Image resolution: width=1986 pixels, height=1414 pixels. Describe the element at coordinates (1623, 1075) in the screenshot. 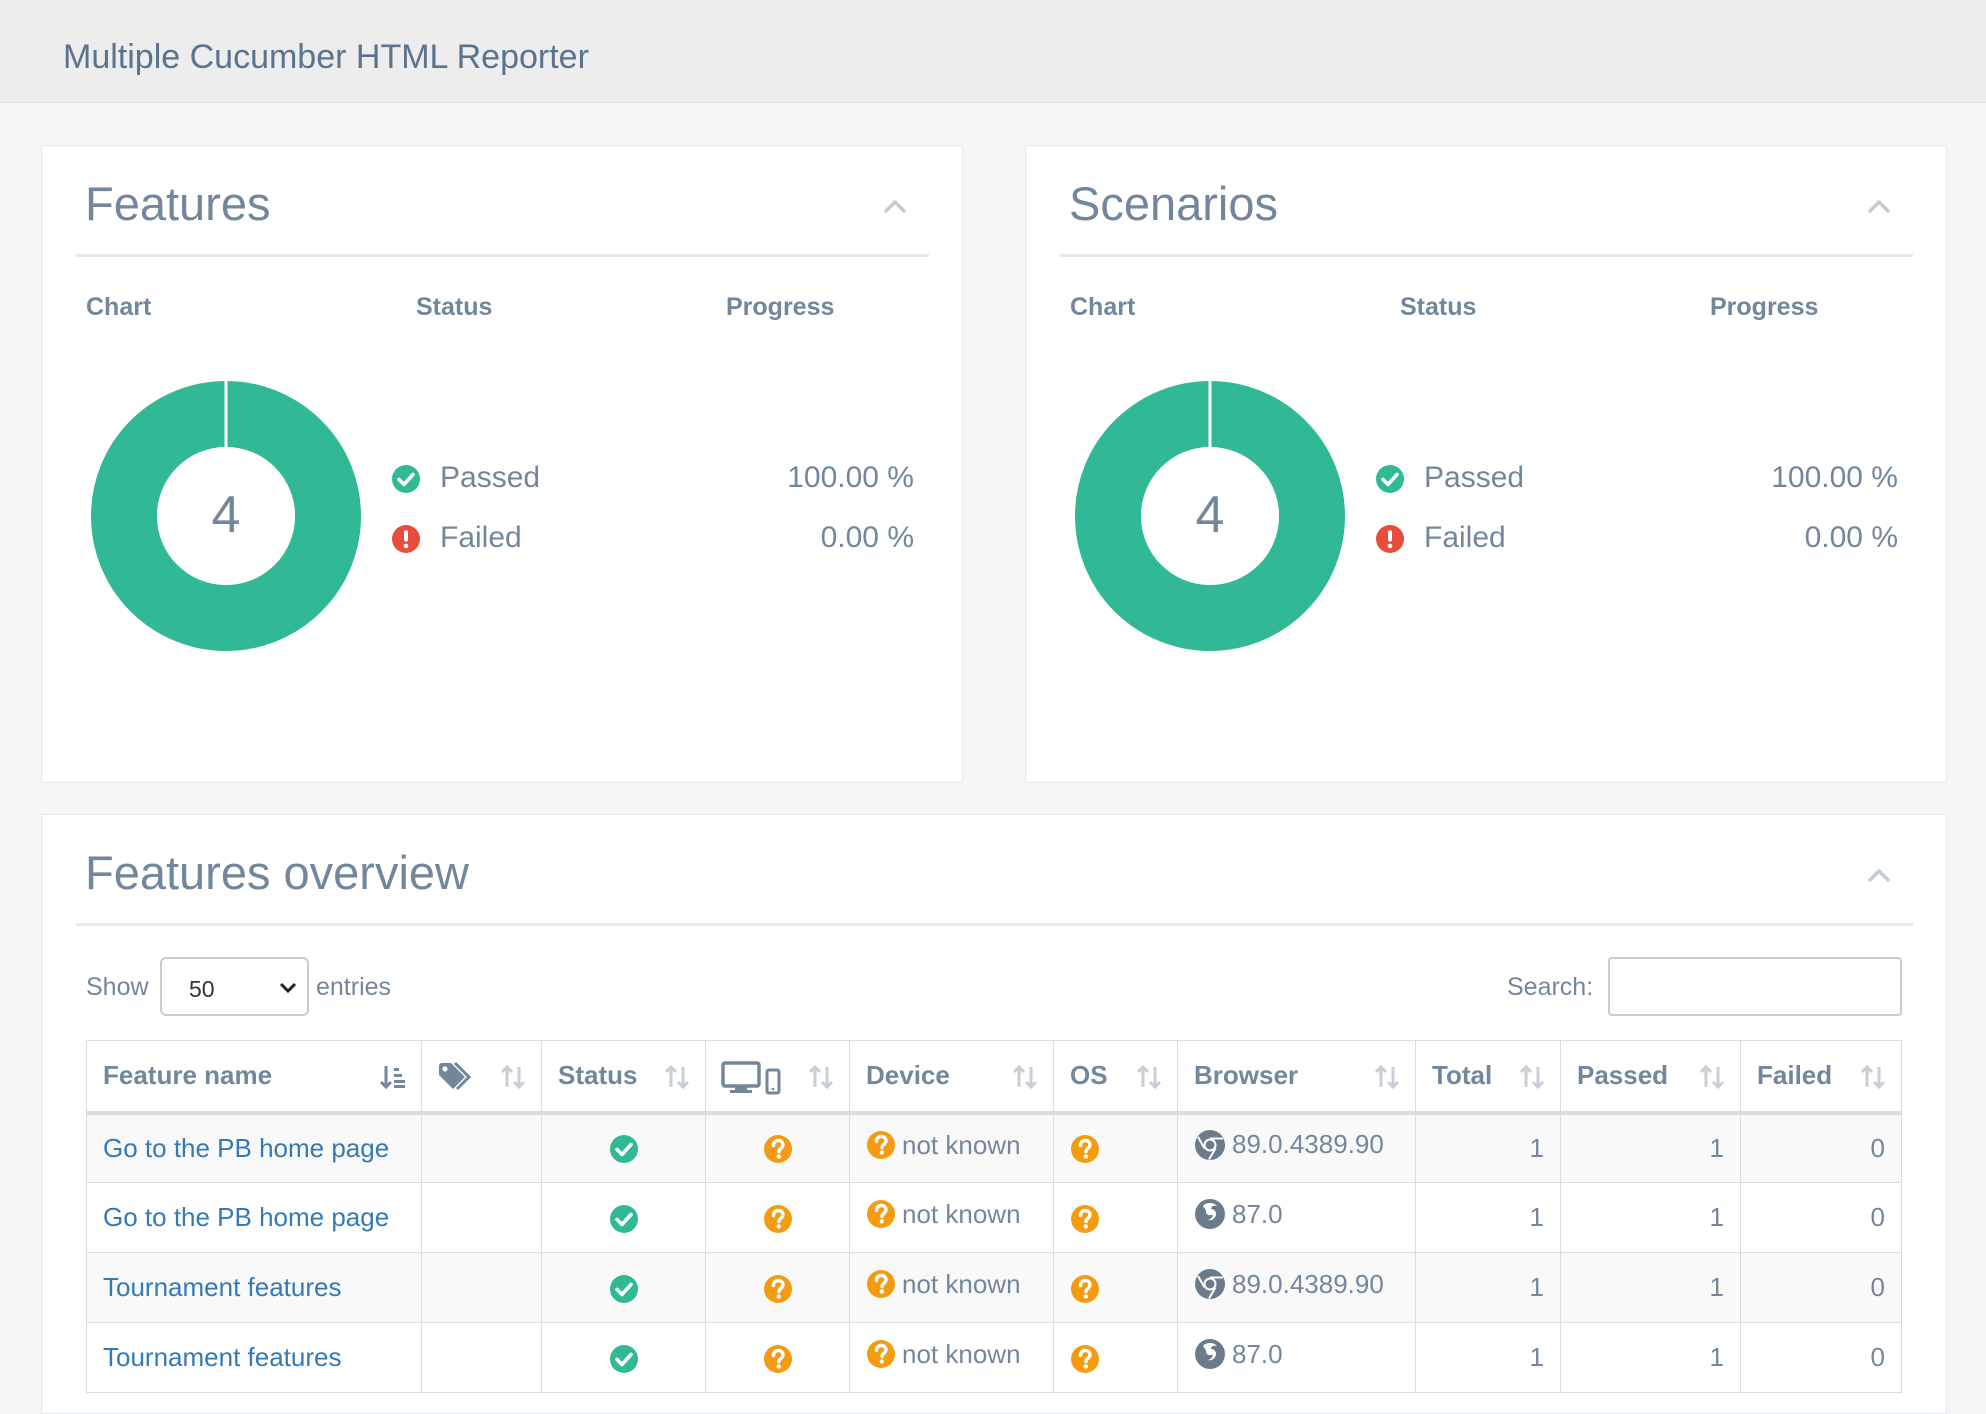

I see `col-passed-label: Passed` at that location.